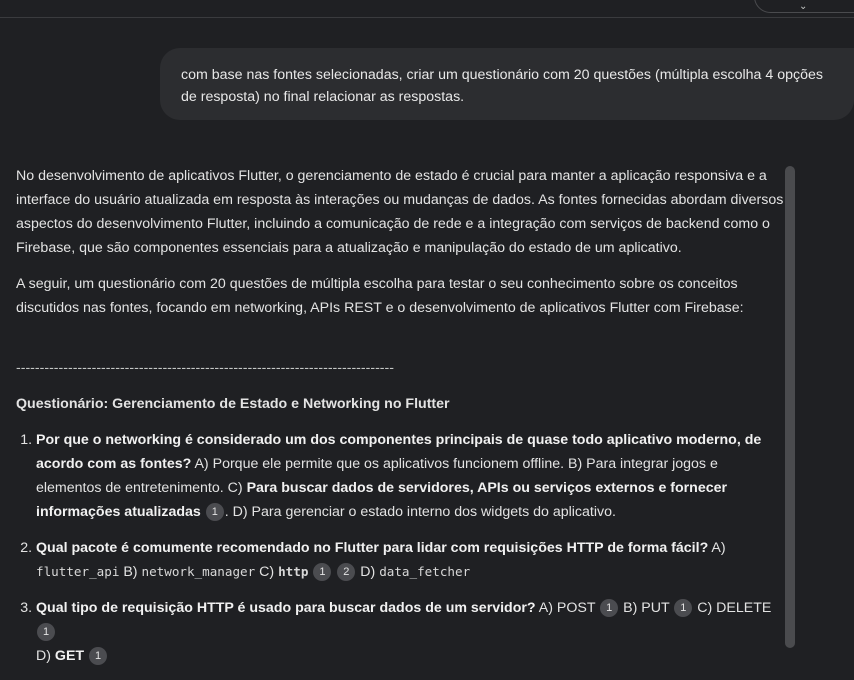  I want to click on correct-answer: GET, so click(69, 656).